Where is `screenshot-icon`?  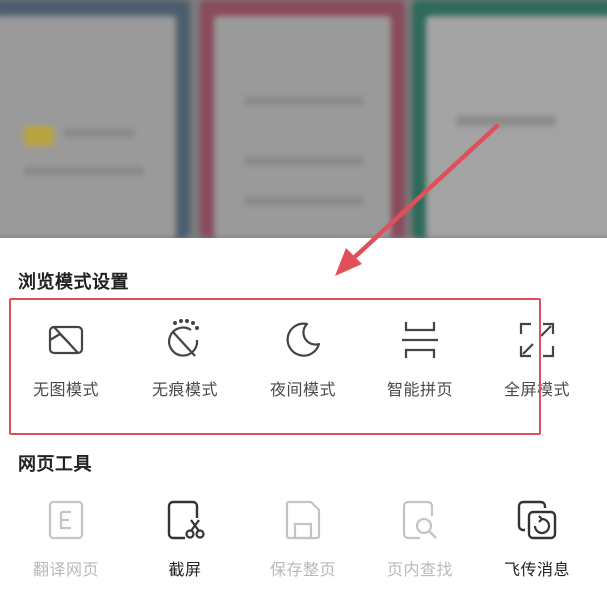
screenshot-icon is located at coordinates (186, 520).